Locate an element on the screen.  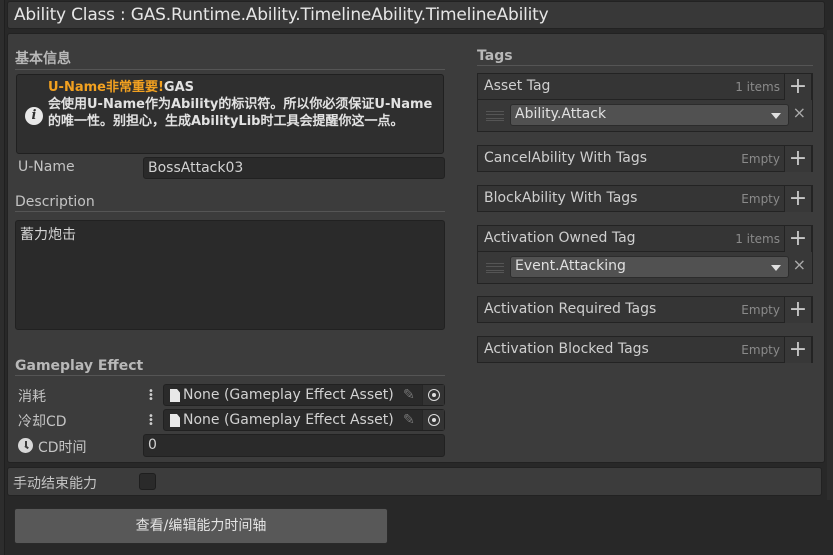
scrollbar is located at coordinates (830, 265).